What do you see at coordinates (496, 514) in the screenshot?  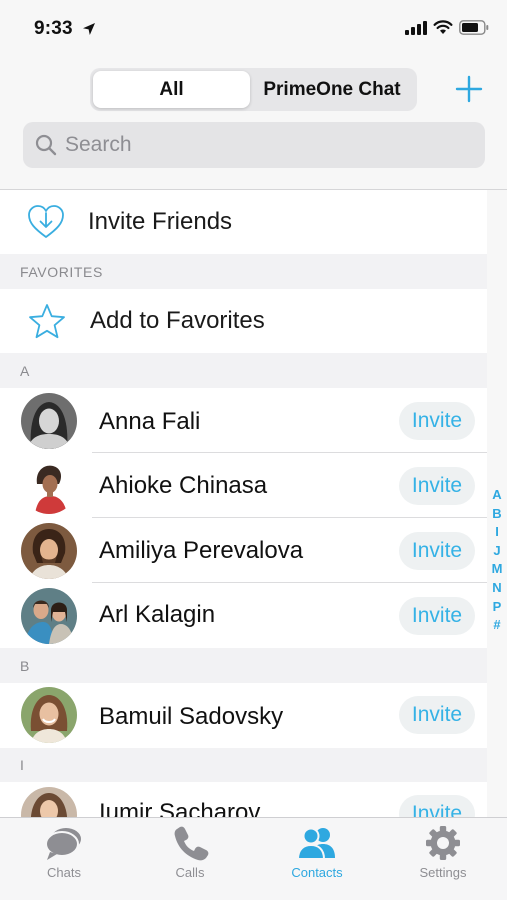 I see `index-letter: B` at bounding box center [496, 514].